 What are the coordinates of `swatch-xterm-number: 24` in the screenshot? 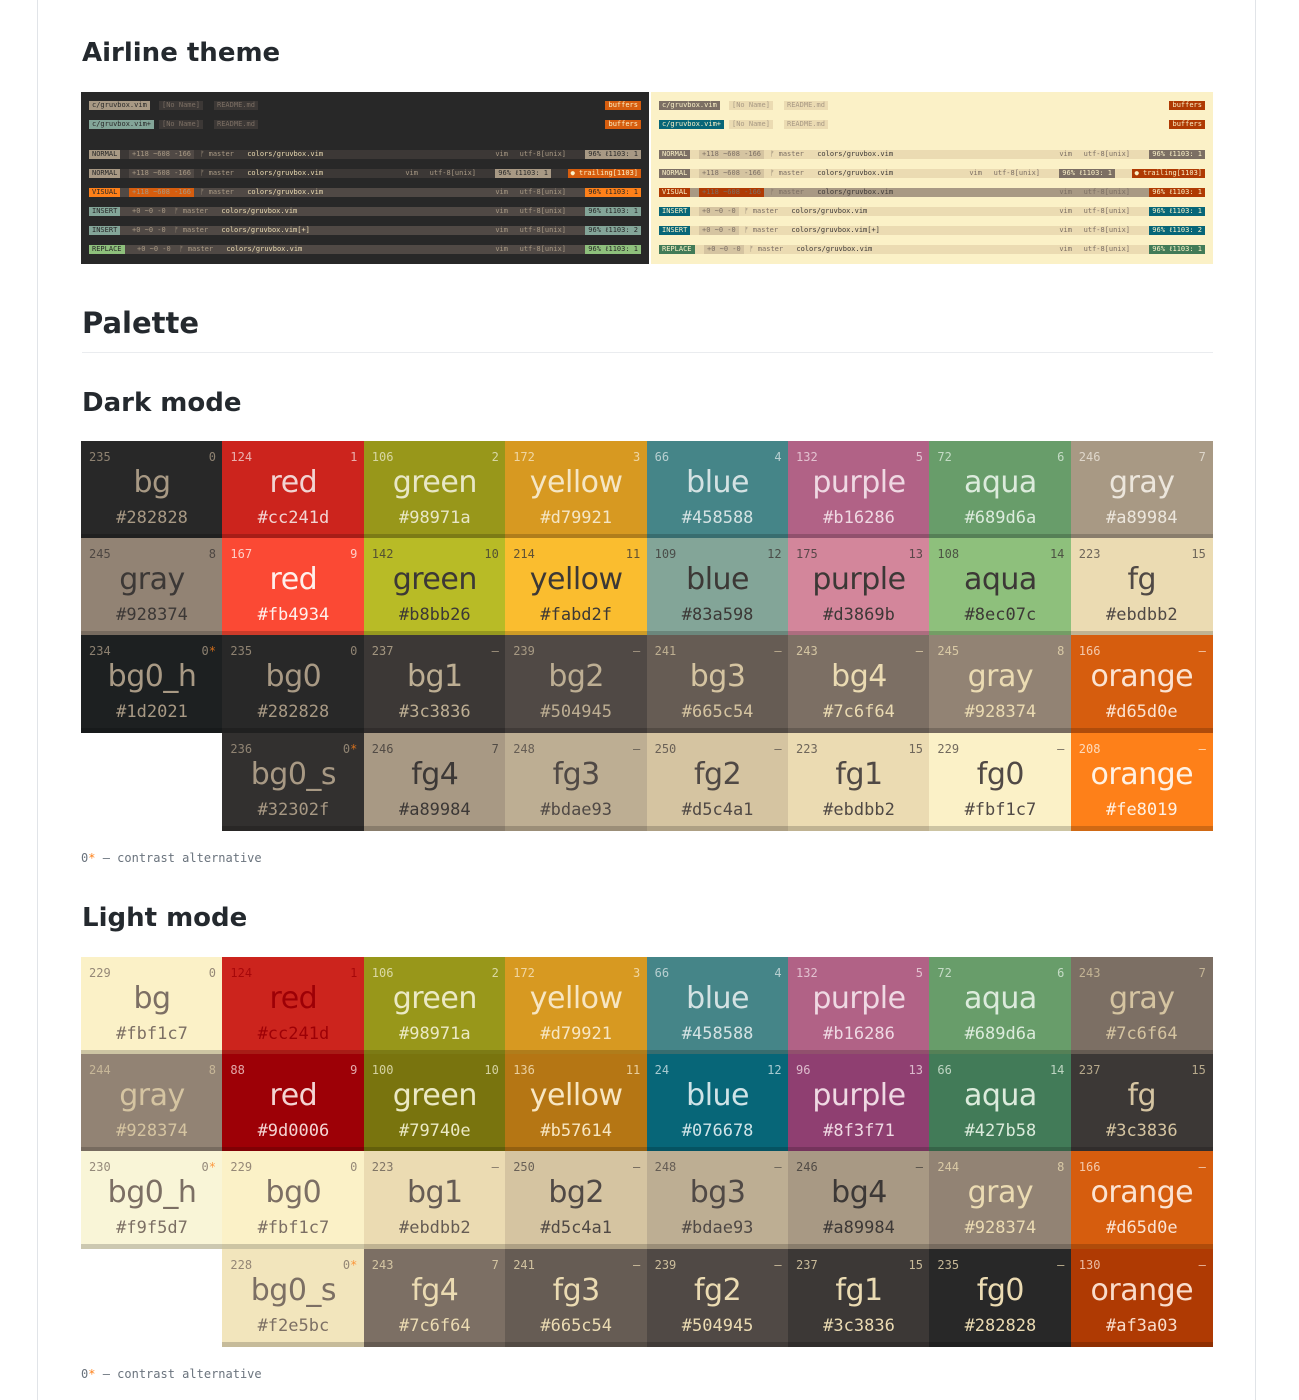 It's located at (662, 1070).